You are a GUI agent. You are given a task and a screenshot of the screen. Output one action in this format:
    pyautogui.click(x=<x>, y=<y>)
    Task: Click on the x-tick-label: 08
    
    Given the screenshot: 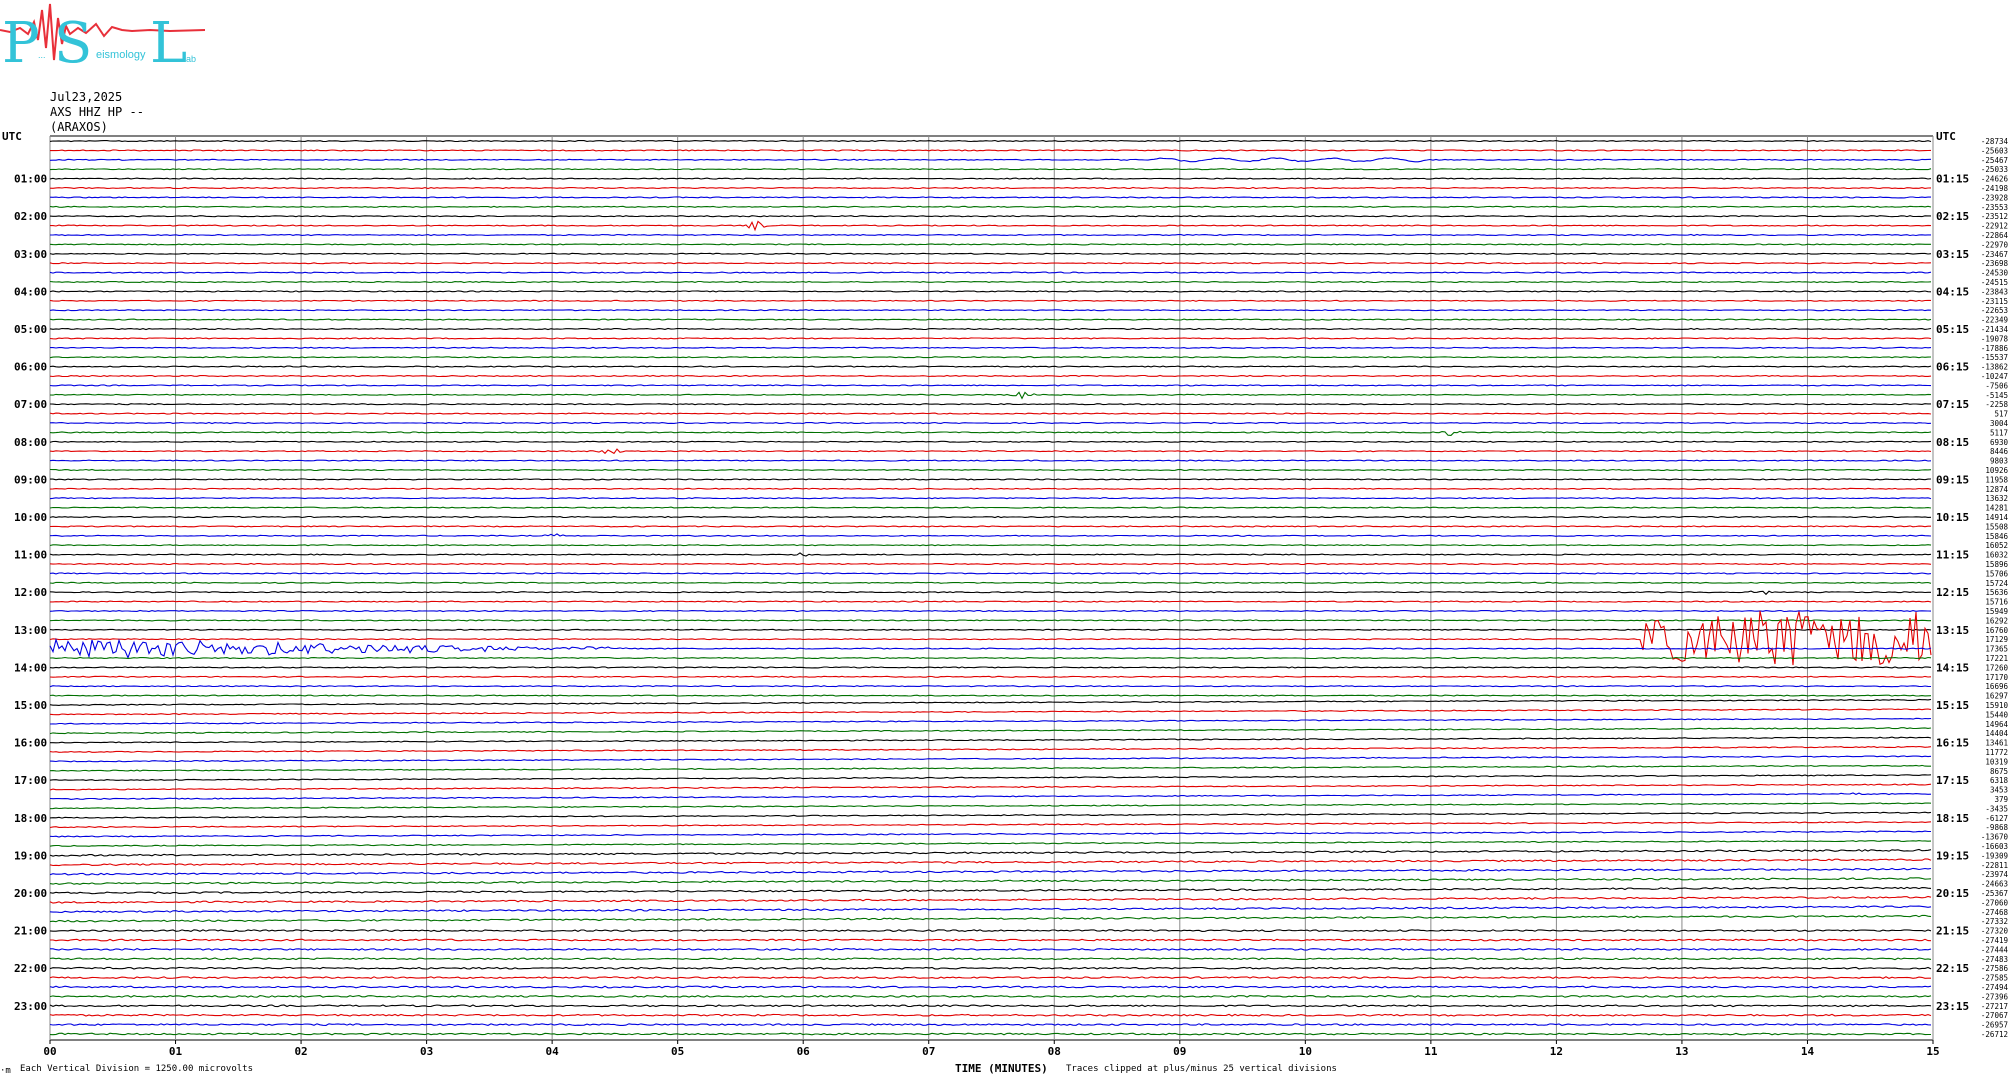 What is the action you would take?
    pyautogui.click(x=1054, y=1051)
    